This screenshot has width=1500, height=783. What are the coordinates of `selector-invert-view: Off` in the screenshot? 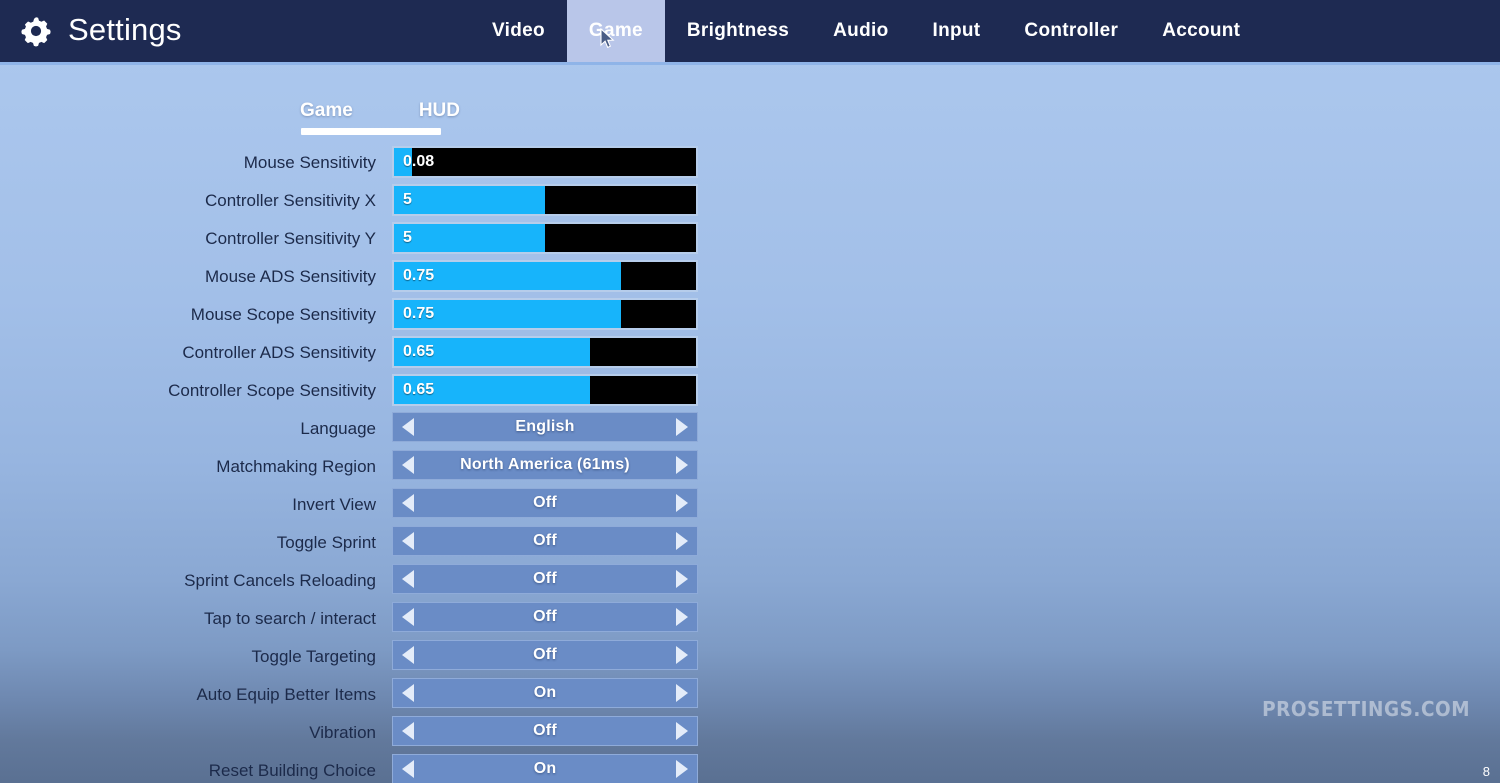 It's located at (545, 503).